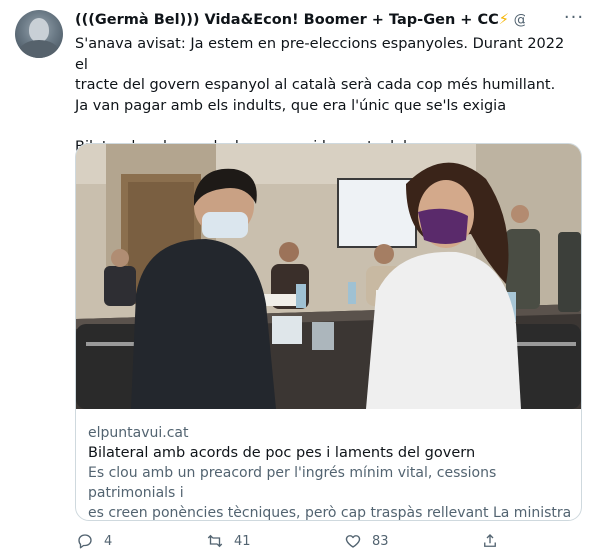 Image resolution: width=601 pixels, height=556 pixels. Describe the element at coordinates (503, 20) in the screenshot. I see `bolt-emoji: ⚡` at that location.